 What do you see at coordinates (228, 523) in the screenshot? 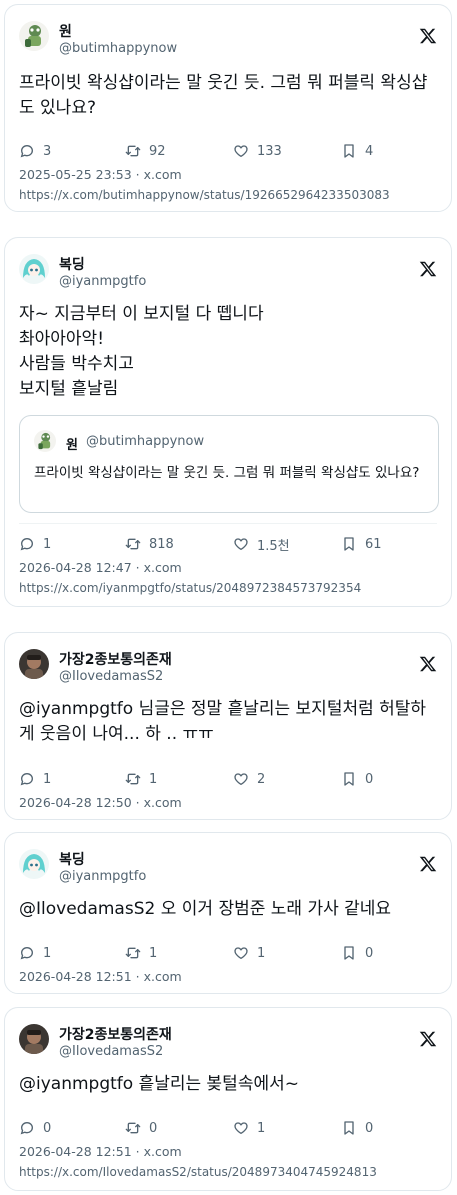
I see `divider` at bounding box center [228, 523].